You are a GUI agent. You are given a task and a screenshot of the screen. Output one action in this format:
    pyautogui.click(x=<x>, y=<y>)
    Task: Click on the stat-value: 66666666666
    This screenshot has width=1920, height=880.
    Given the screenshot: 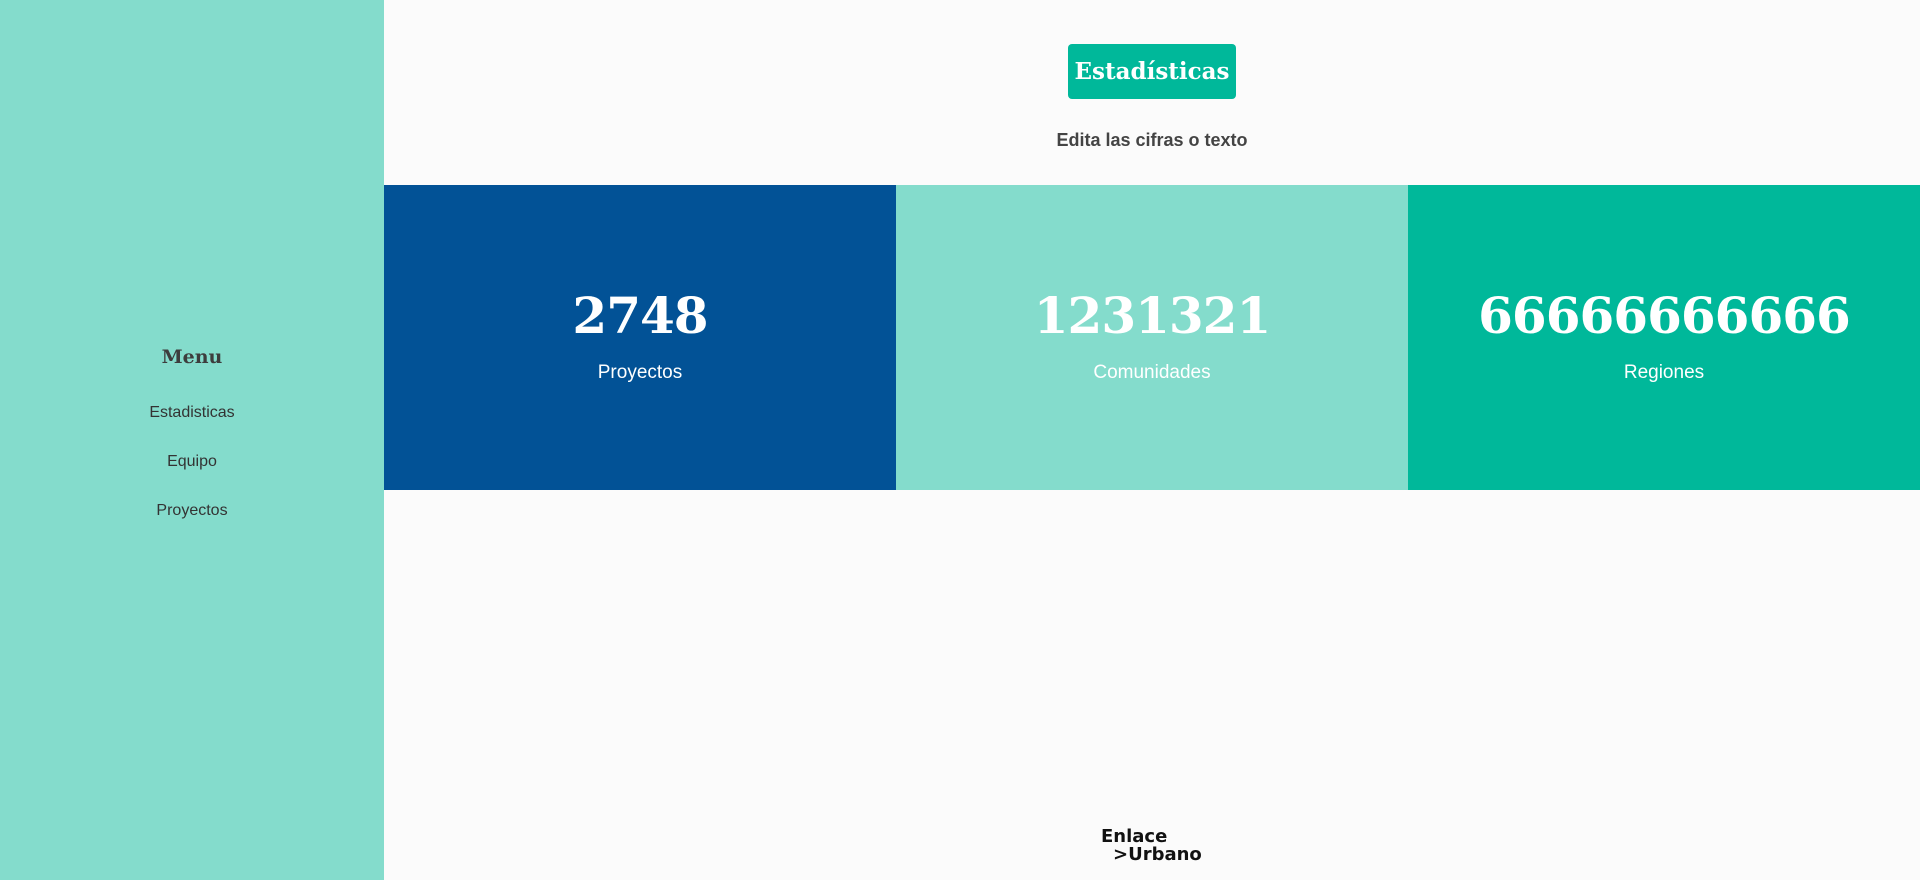 What is the action you would take?
    pyautogui.click(x=1664, y=316)
    